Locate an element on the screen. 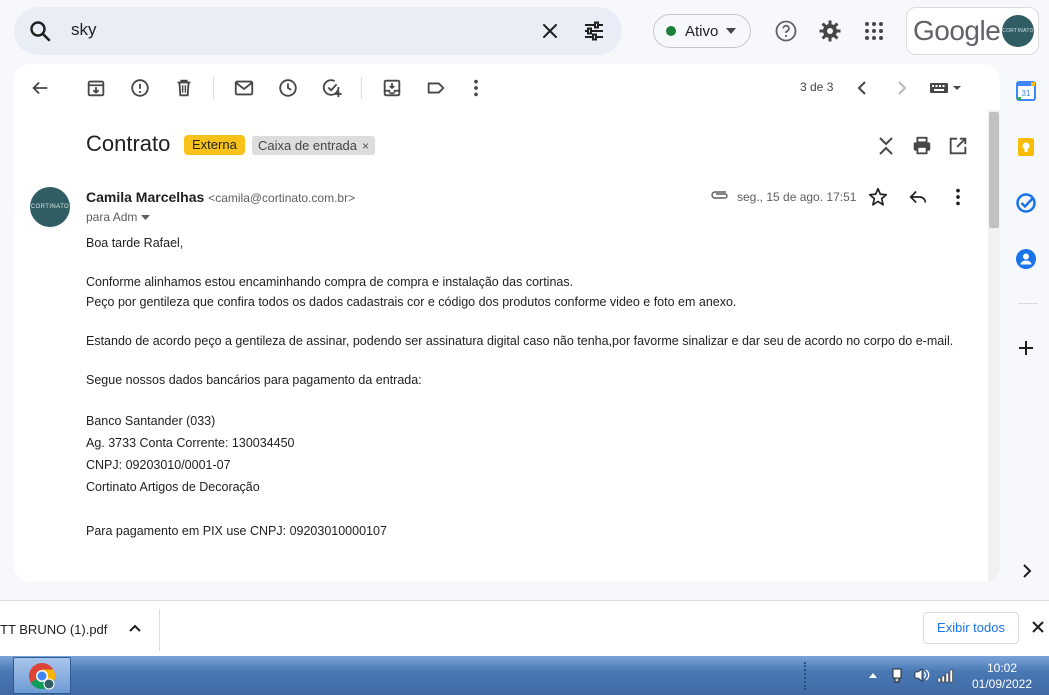 The width and height of the screenshot is (1049, 695). move-to-icon is located at coordinates (392, 88).